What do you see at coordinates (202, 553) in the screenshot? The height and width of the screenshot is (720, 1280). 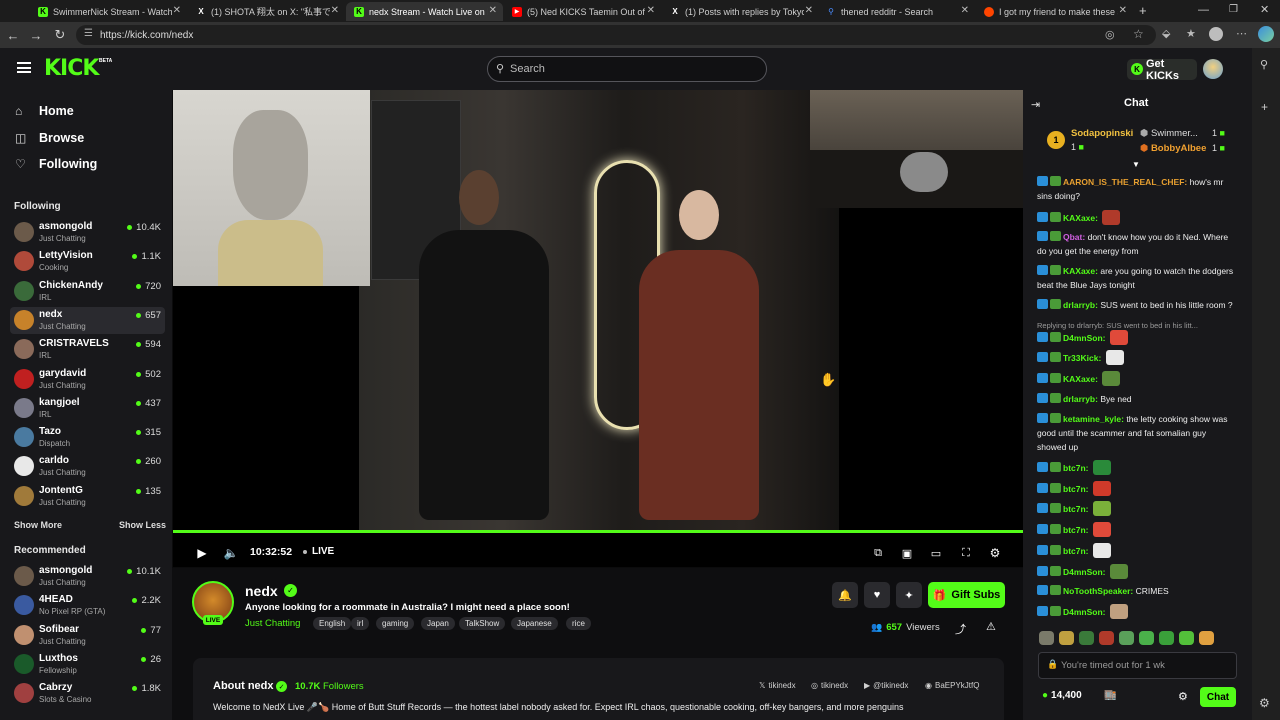 I see `play-icon: ▶` at bounding box center [202, 553].